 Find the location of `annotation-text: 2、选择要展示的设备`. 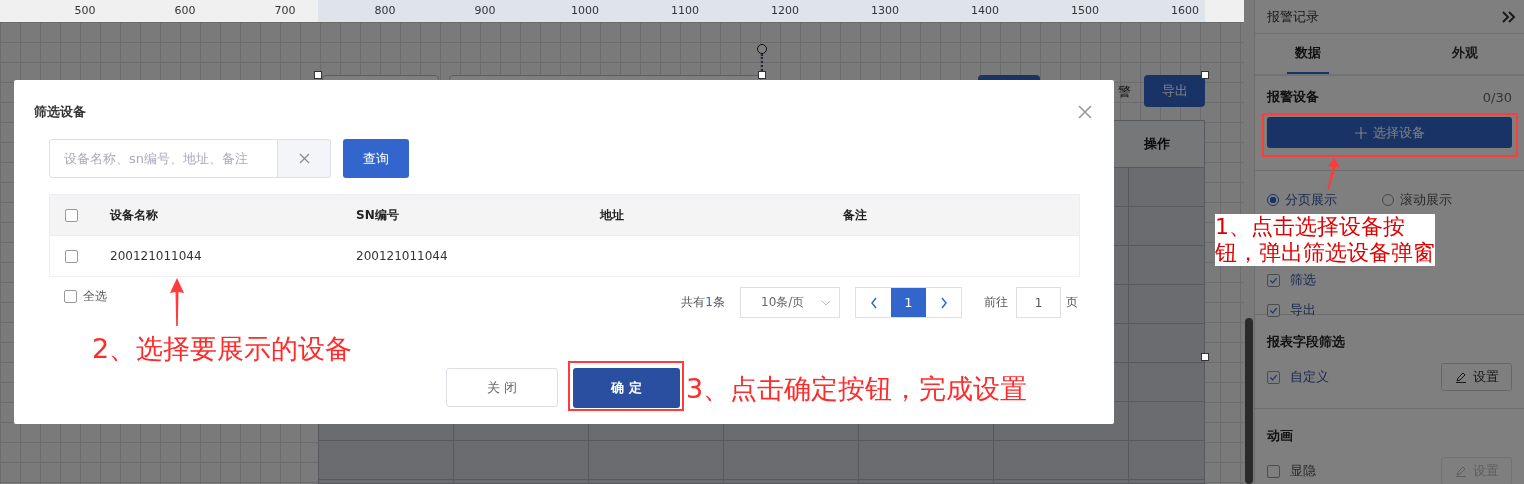

annotation-text: 2、选择要展示的设备 is located at coordinates (222, 349).